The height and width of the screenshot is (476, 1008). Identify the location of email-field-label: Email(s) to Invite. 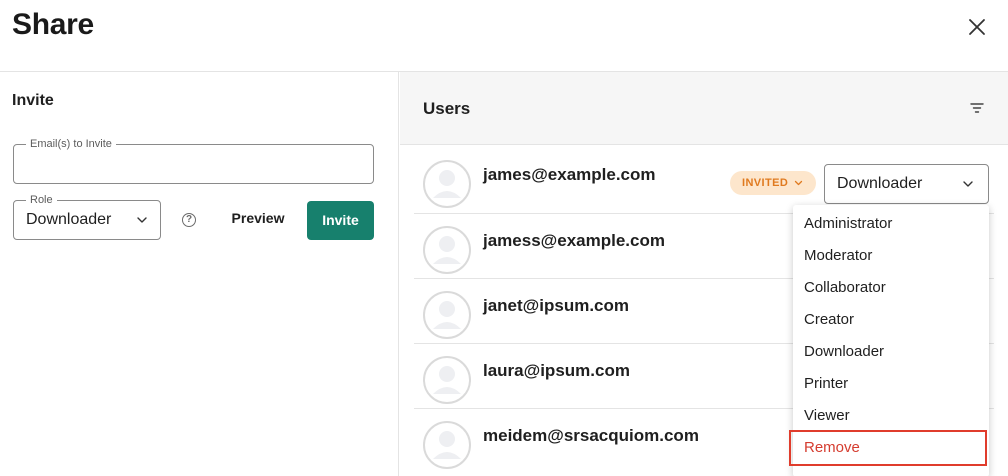
(71, 144).